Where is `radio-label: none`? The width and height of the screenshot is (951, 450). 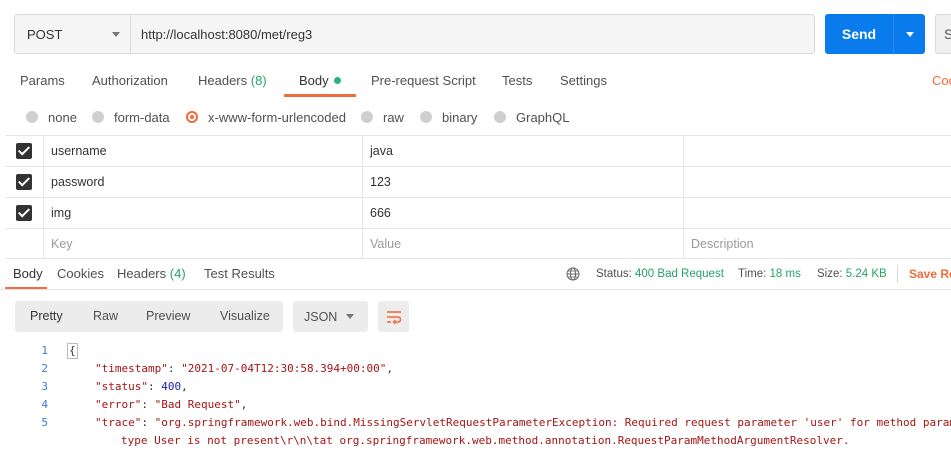 radio-label: none is located at coordinates (62, 117).